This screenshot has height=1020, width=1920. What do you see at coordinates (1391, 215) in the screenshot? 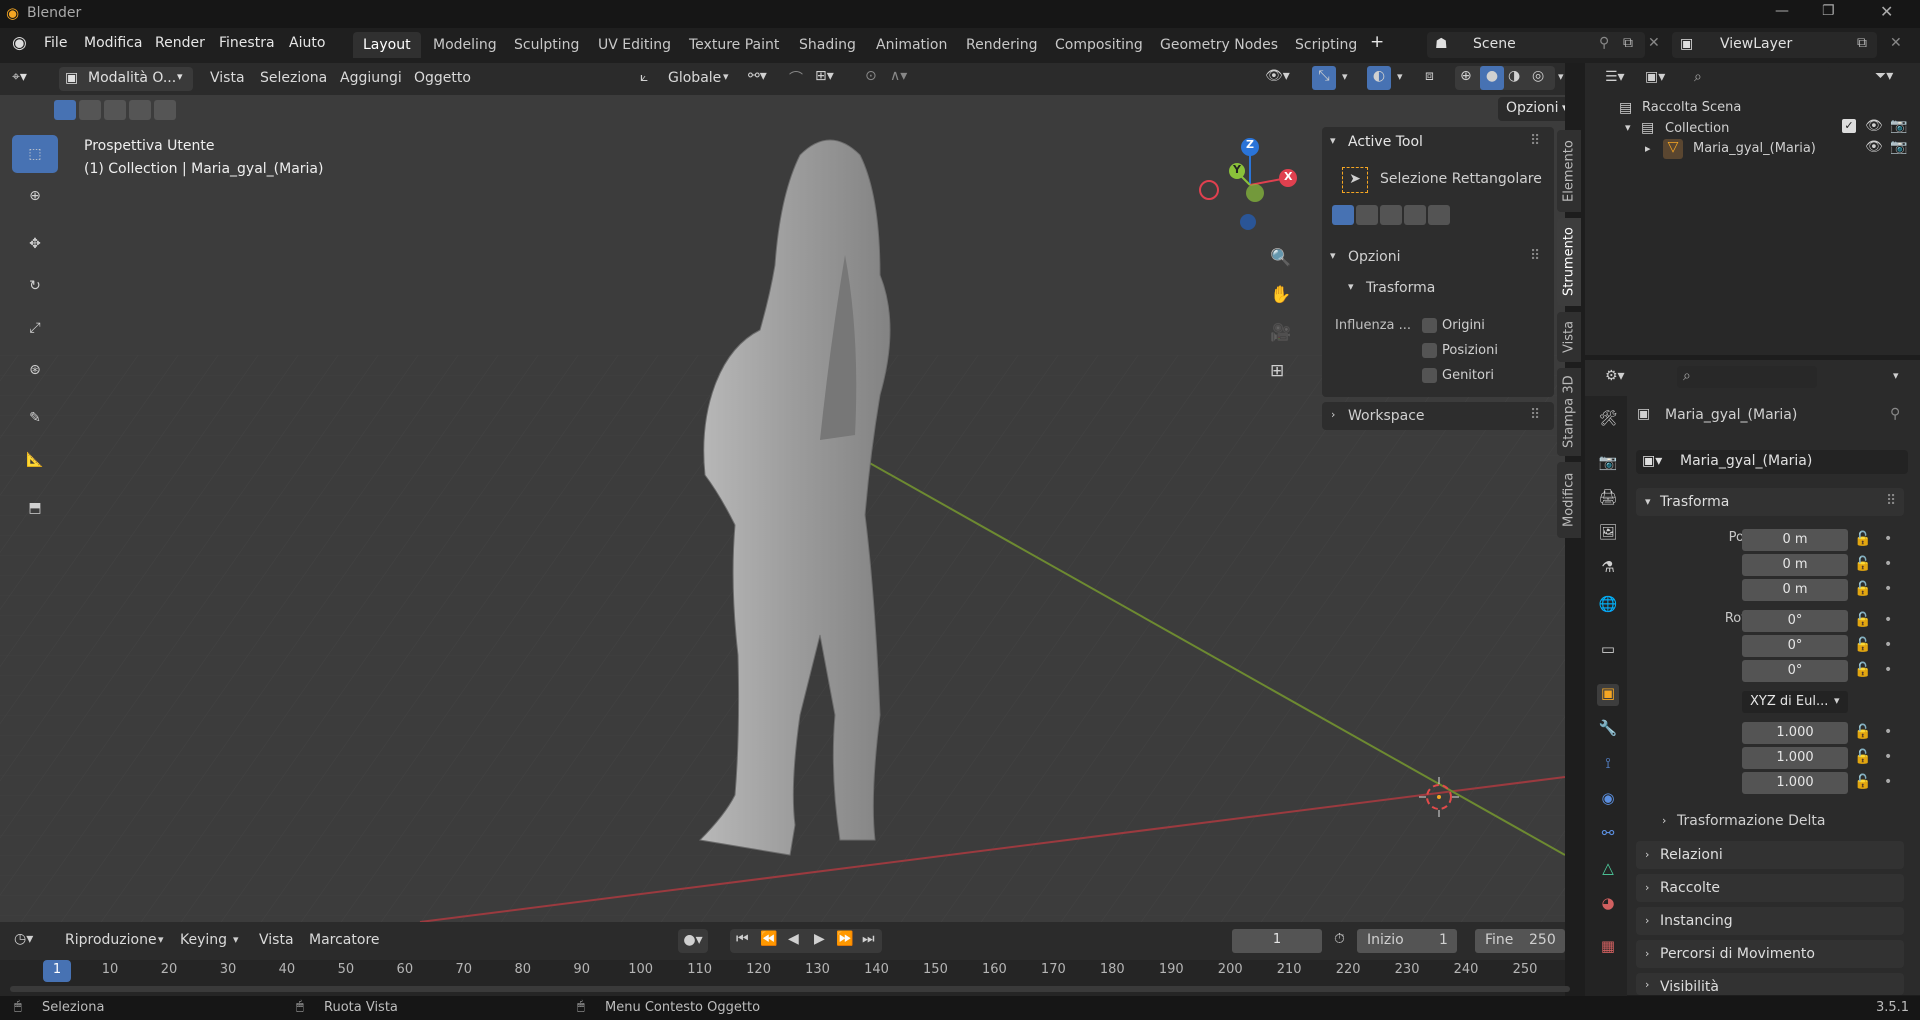
I see `mode-subtract-icon` at bounding box center [1391, 215].